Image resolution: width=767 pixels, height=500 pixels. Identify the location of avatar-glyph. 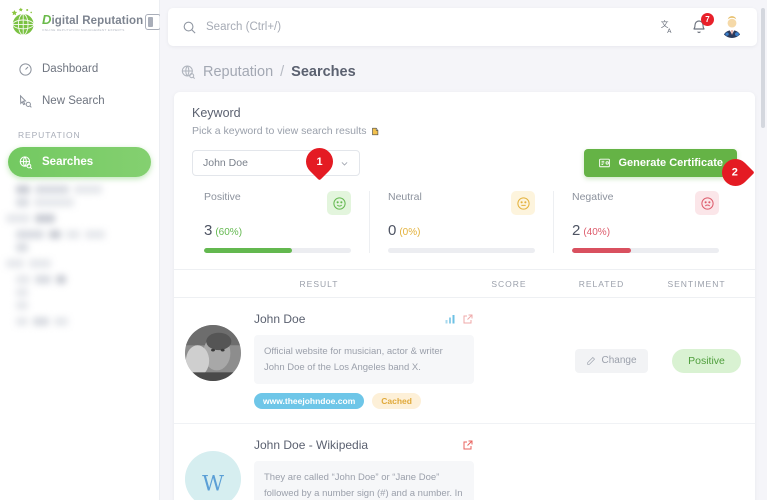
(732, 27).